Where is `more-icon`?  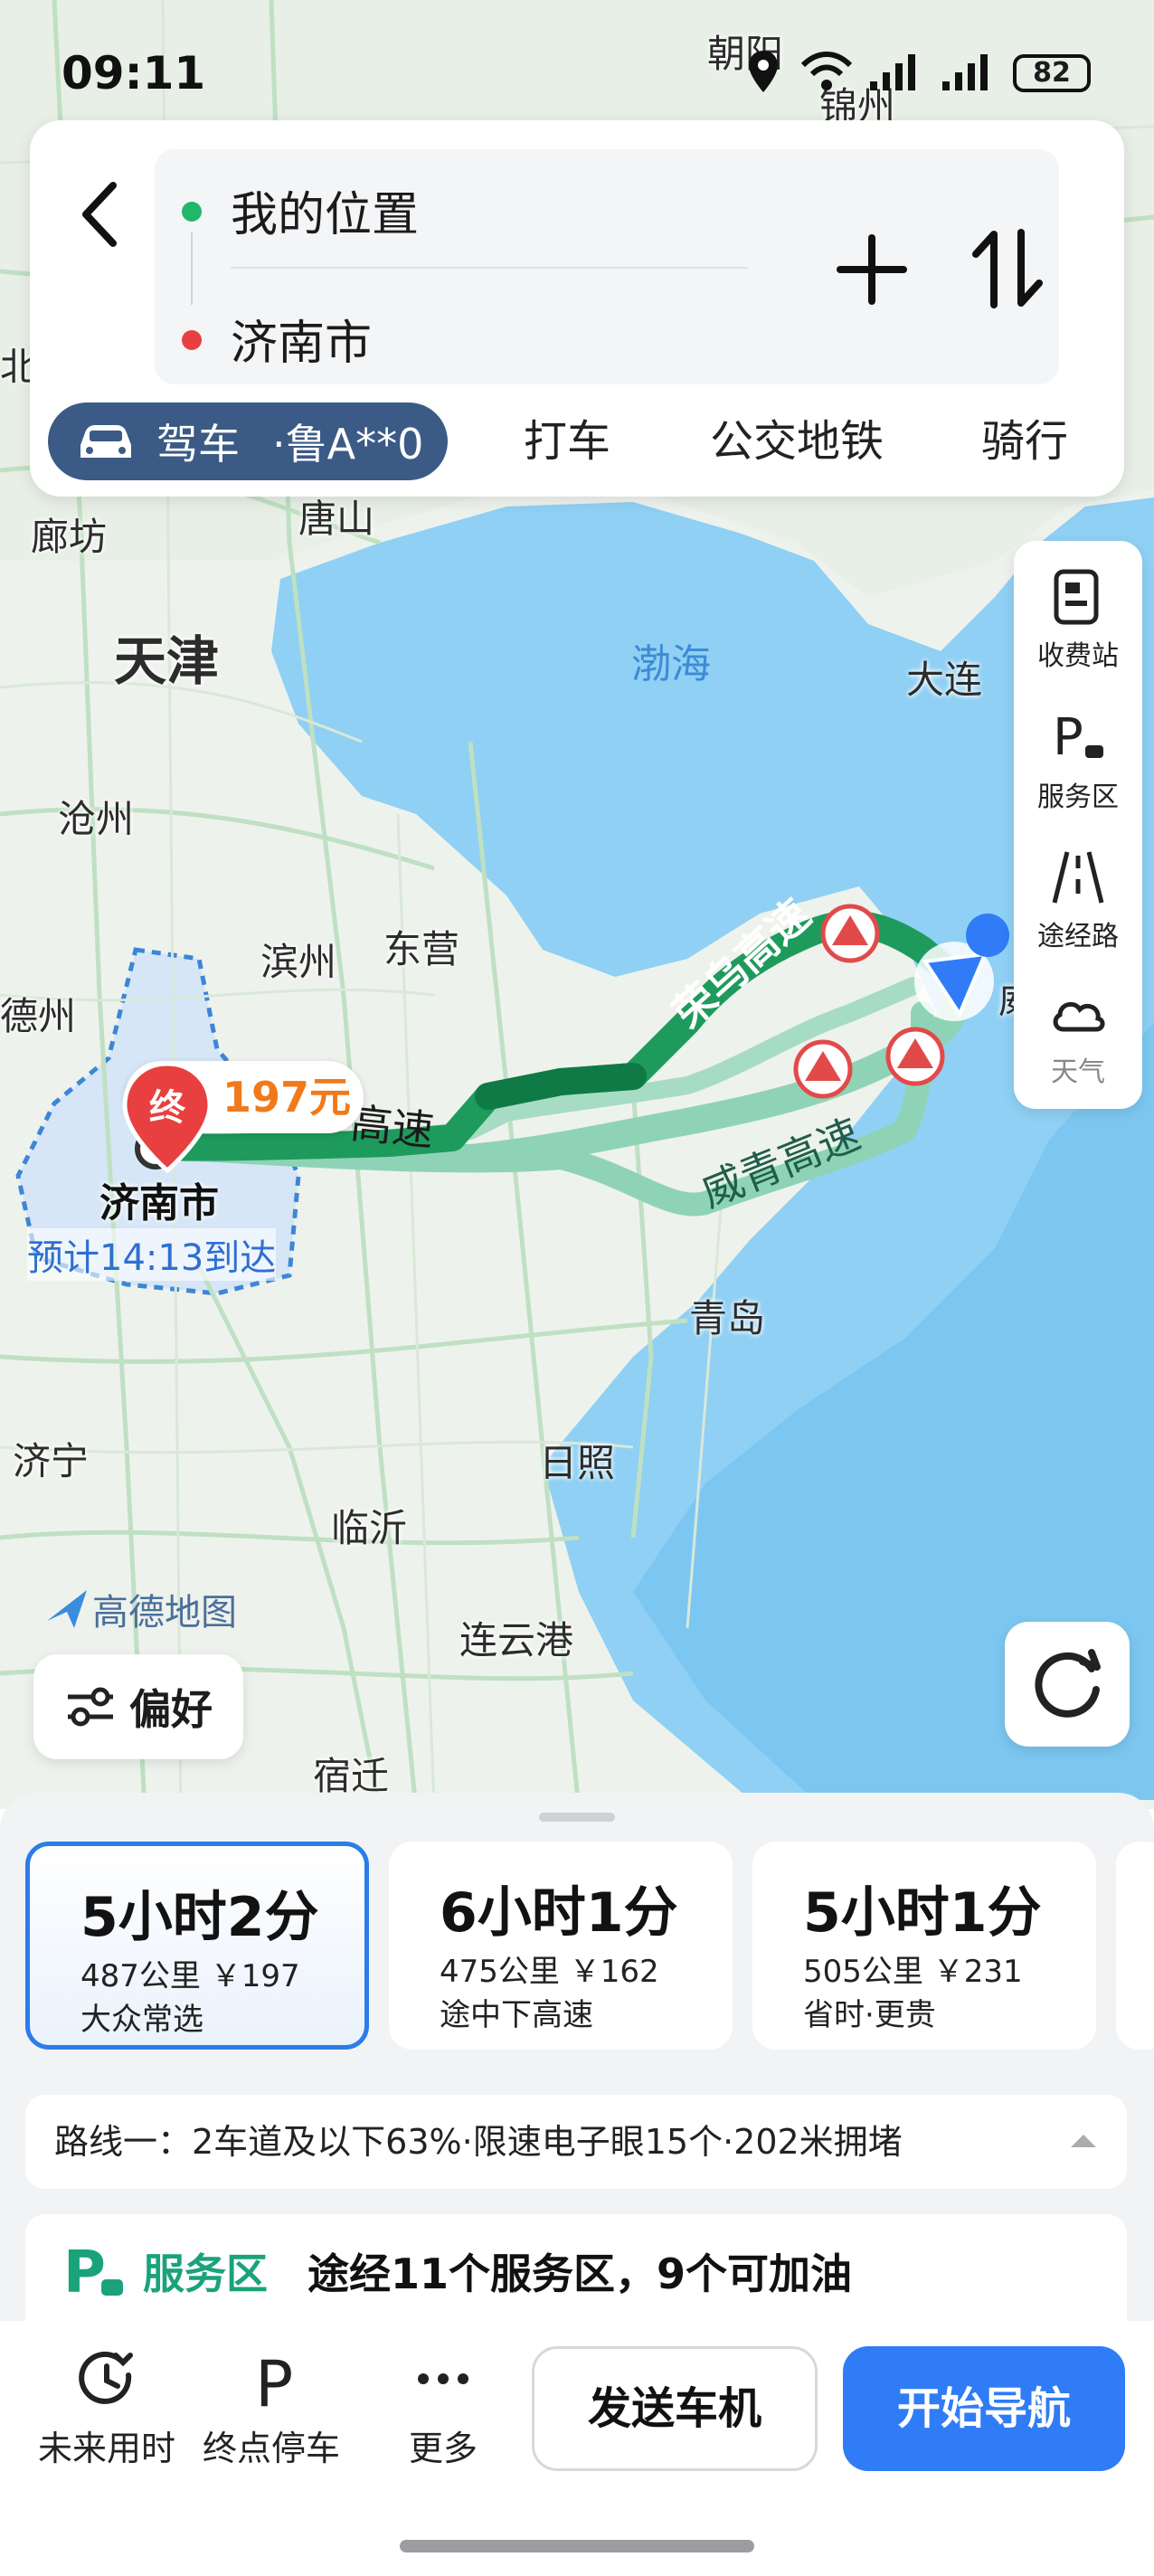 more-icon is located at coordinates (443, 2379).